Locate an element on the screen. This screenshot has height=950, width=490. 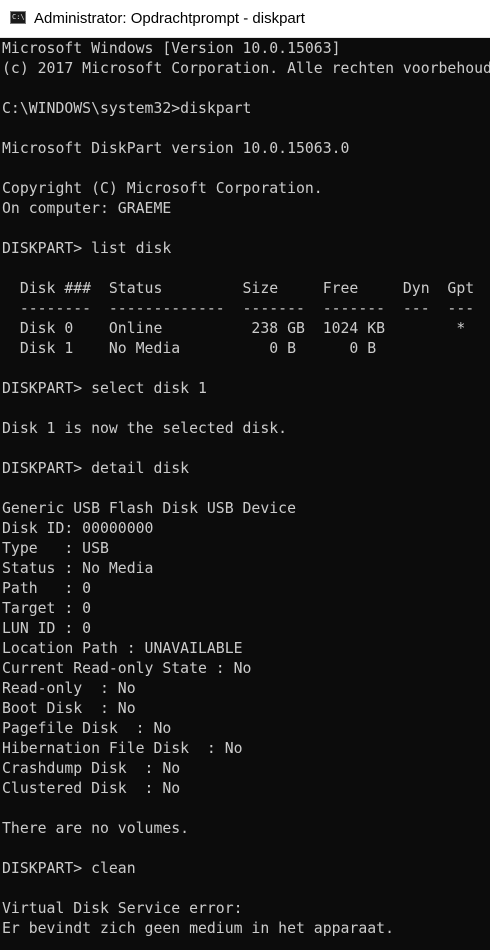
console-line: Clustered Disk : No is located at coordinates (91, 788).